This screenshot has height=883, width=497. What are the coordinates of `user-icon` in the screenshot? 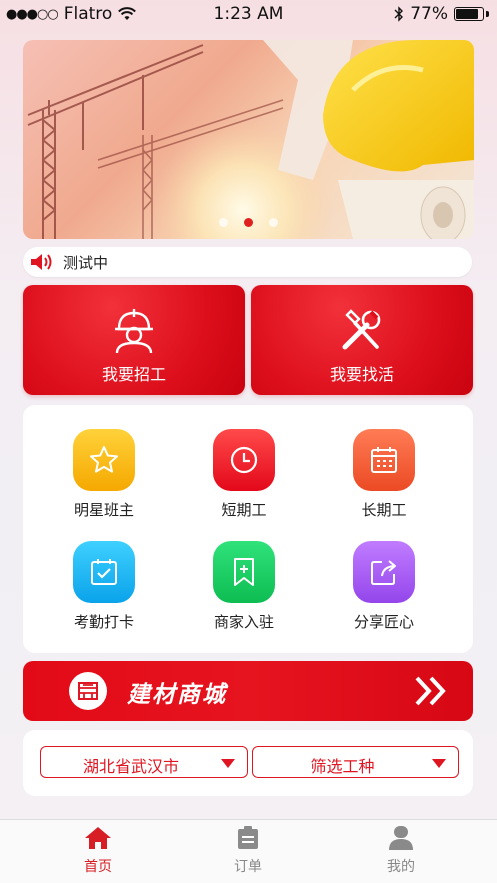 It's located at (401, 838).